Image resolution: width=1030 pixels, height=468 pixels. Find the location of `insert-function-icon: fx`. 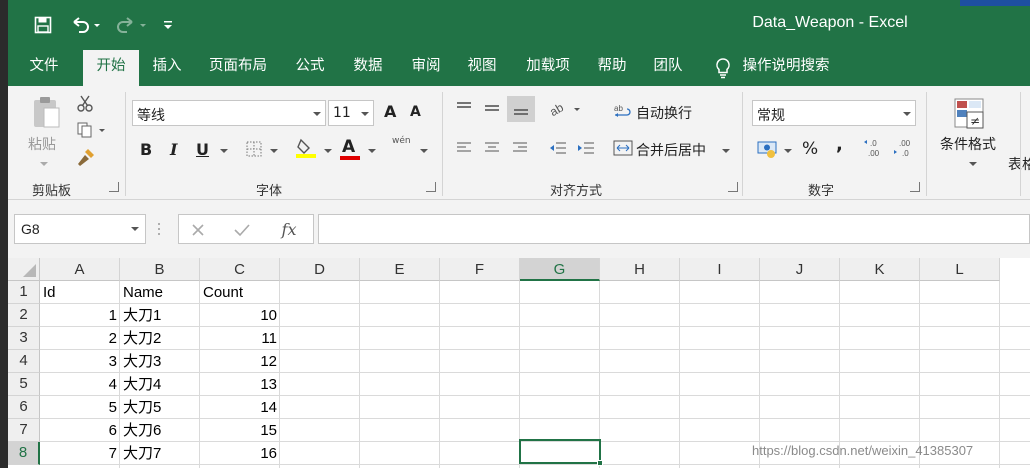

insert-function-icon: fx is located at coordinates (289, 229).